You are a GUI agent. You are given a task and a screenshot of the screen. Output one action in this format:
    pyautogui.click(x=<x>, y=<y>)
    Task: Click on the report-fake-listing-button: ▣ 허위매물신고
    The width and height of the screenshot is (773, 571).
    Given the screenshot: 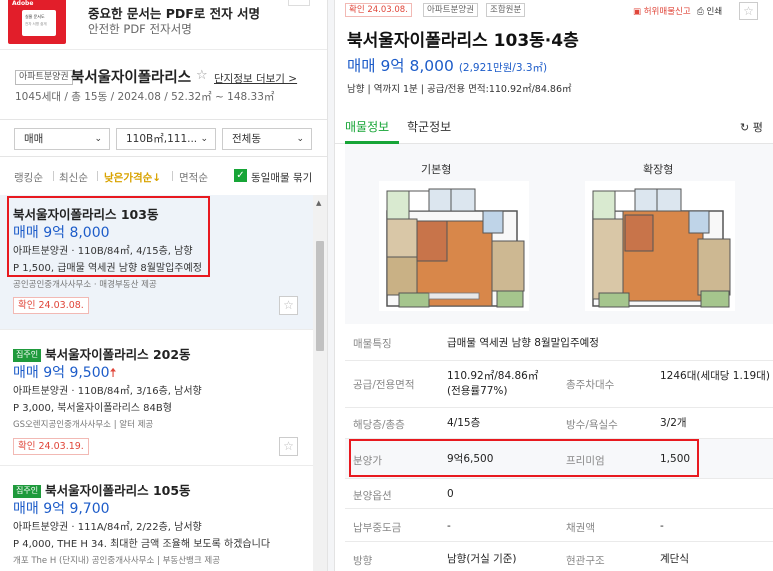 What is the action you would take?
    pyautogui.click(x=662, y=11)
    